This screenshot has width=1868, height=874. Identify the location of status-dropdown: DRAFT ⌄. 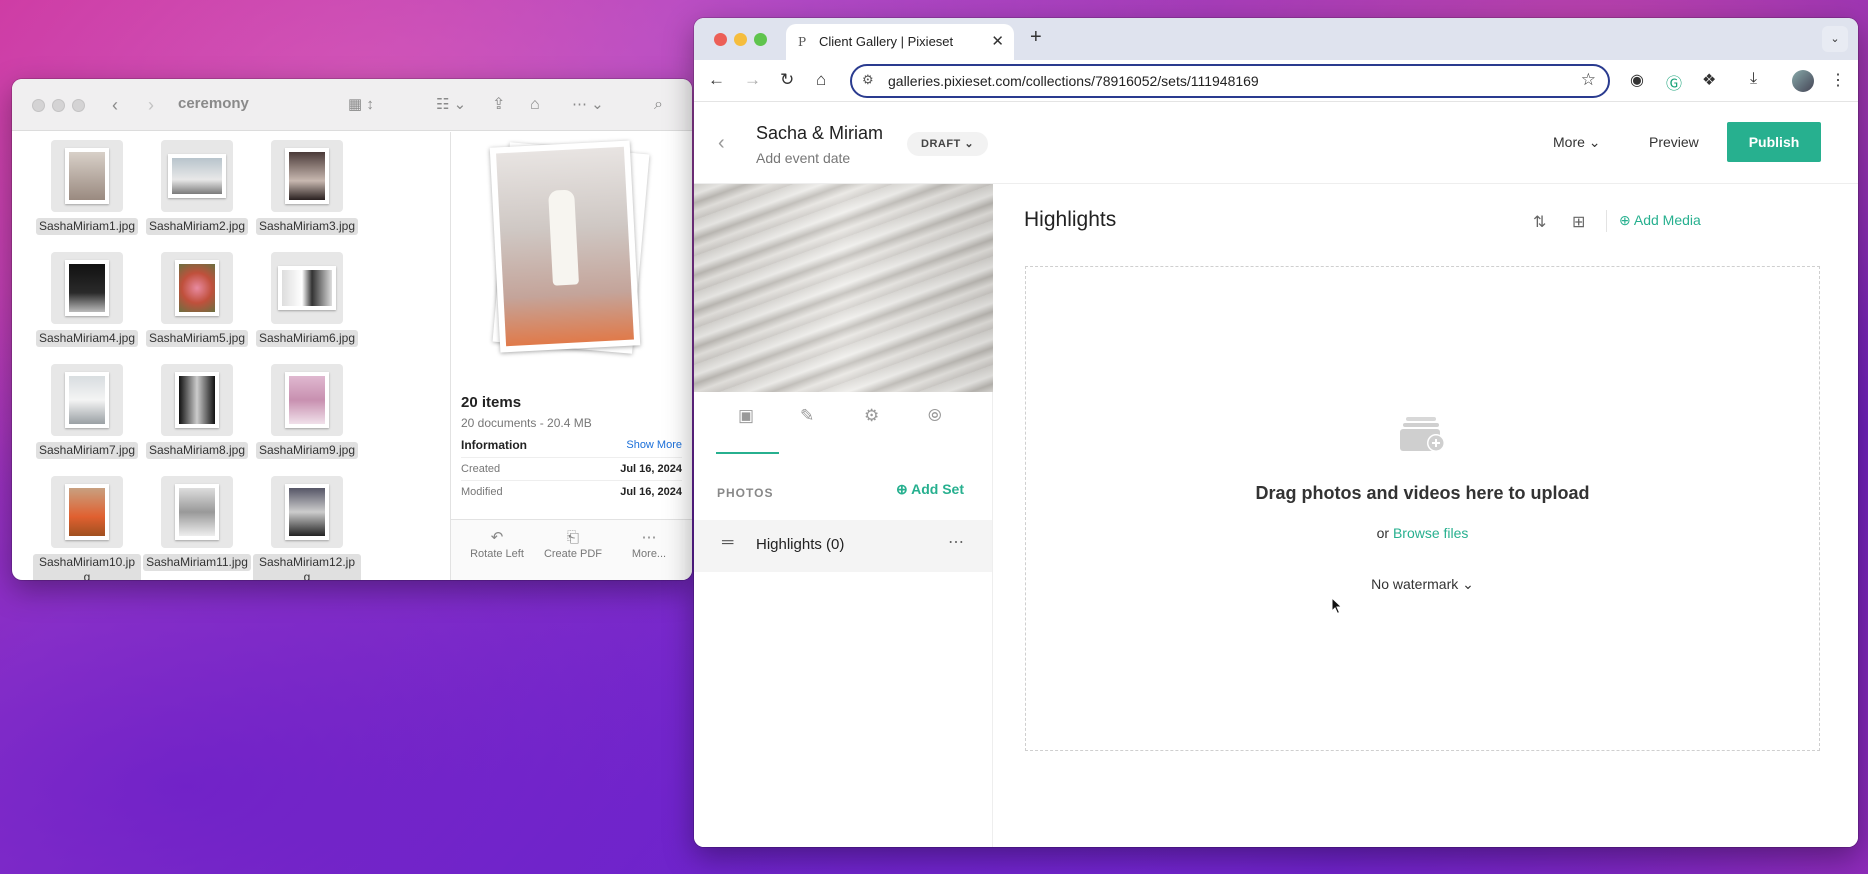
(948, 144).